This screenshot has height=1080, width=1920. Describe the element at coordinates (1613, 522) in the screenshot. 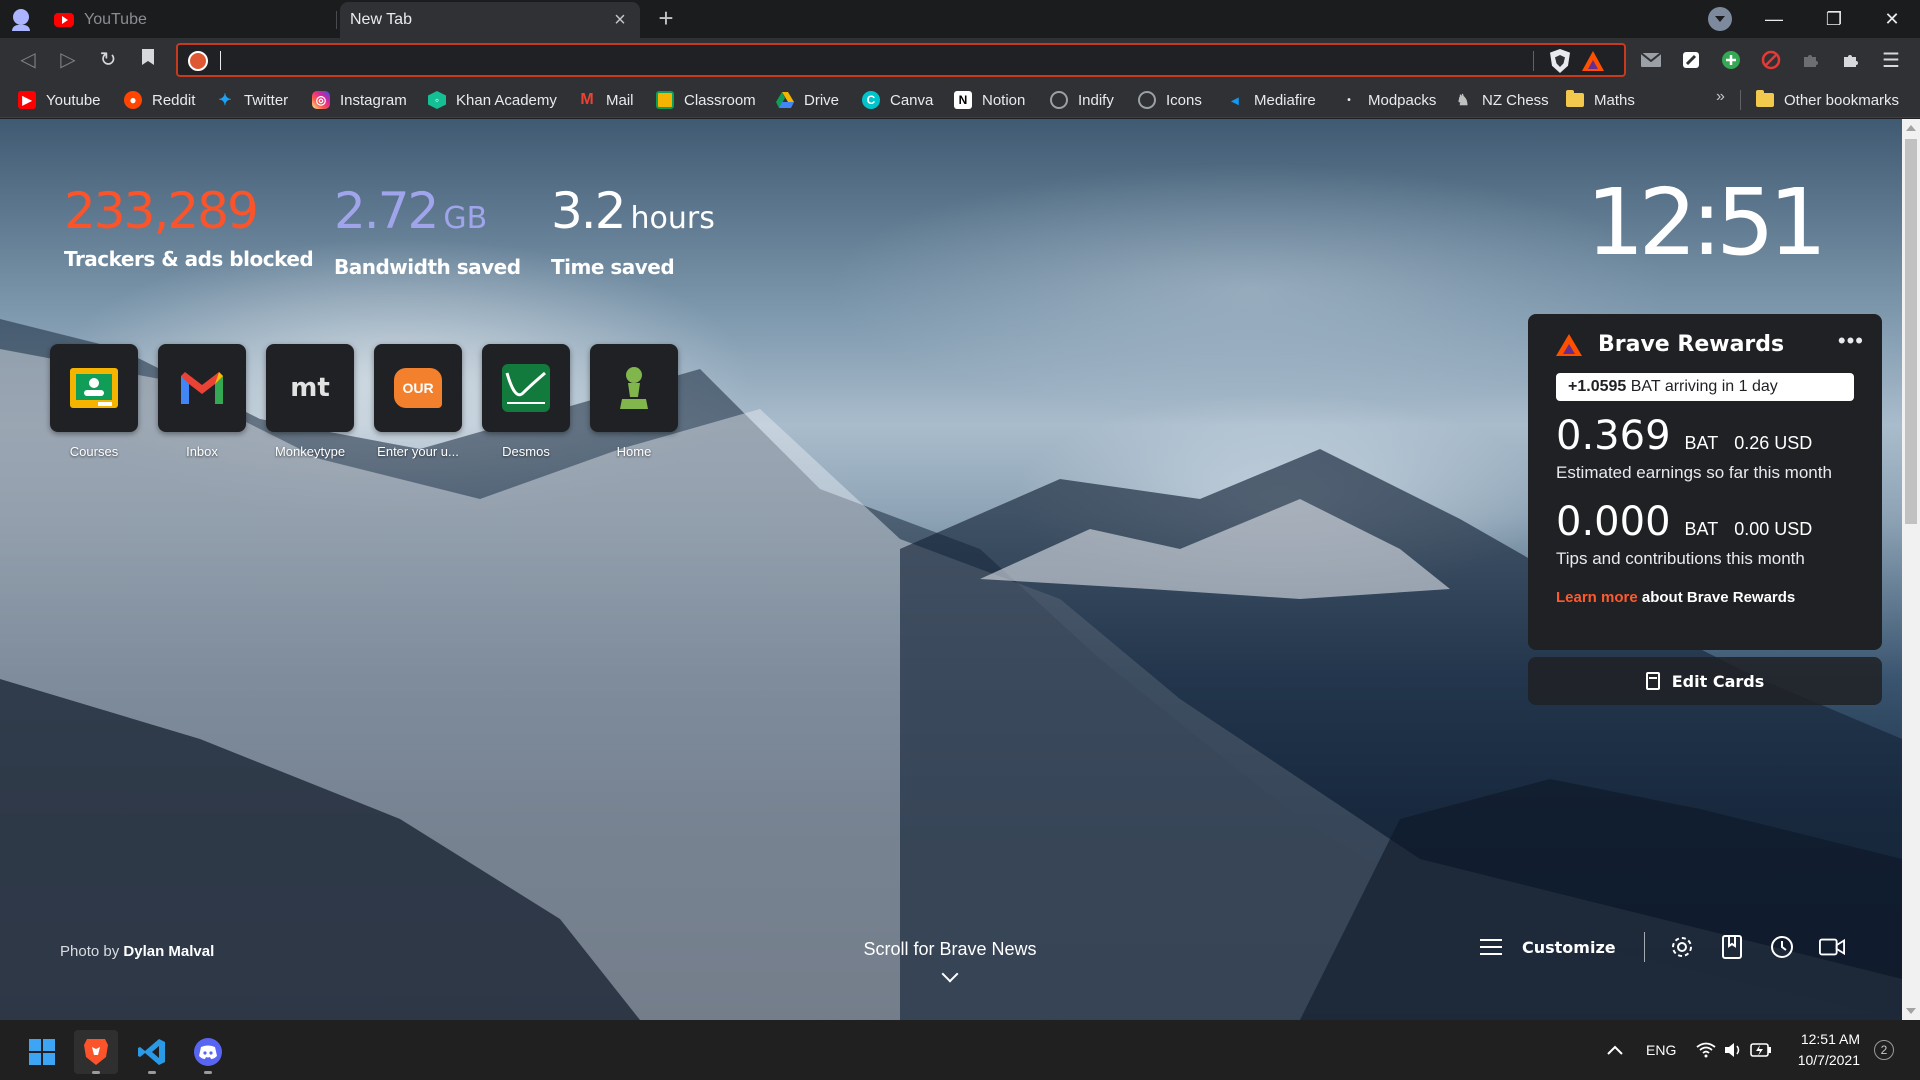

I see `tips-amount: 0.000` at that location.